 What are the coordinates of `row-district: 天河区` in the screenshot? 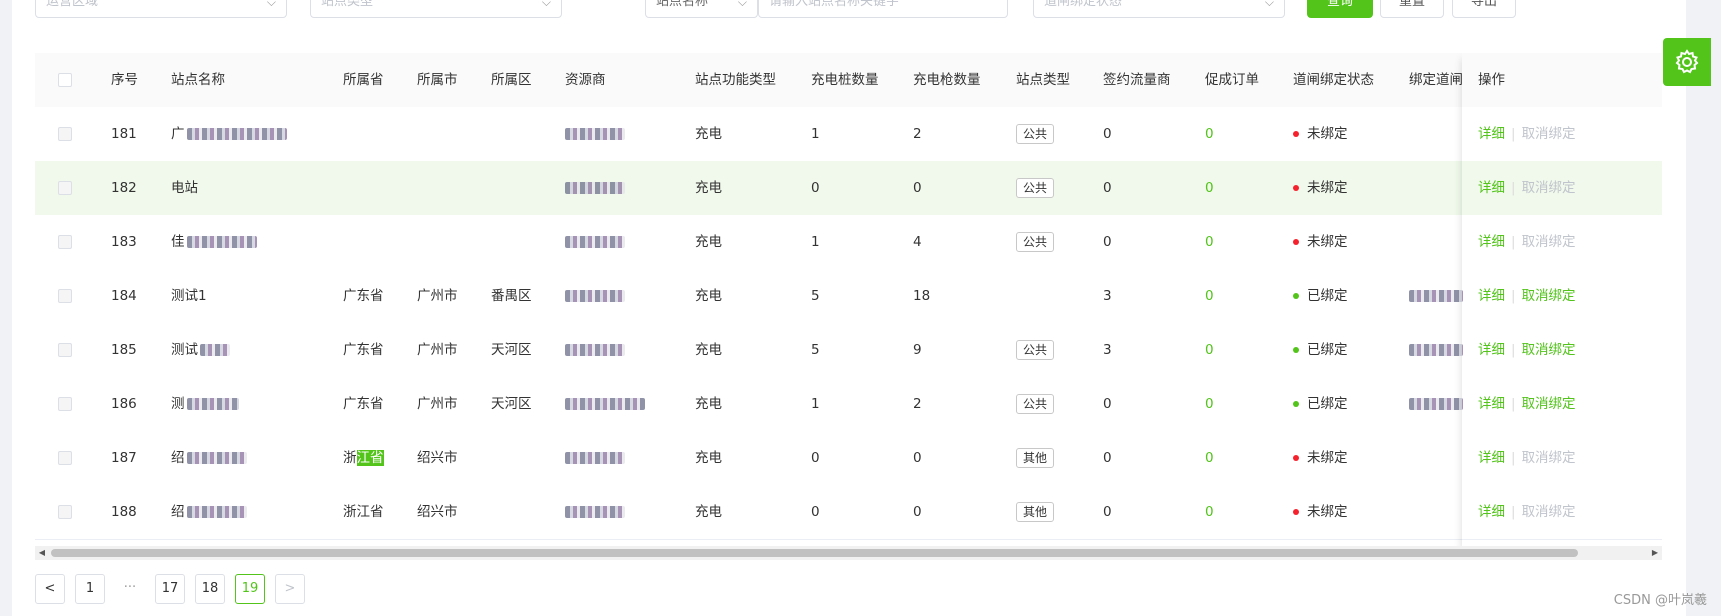 It's located at (511, 350).